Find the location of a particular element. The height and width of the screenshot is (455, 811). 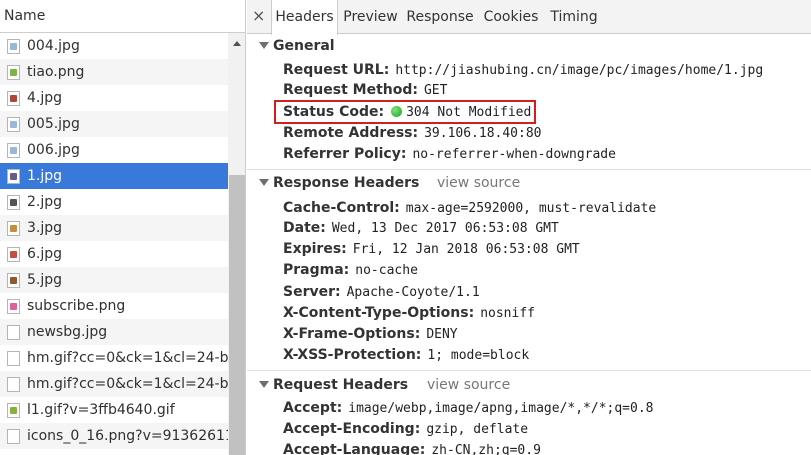

accept-language-key: Accept-Language: is located at coordinates (354, 448).